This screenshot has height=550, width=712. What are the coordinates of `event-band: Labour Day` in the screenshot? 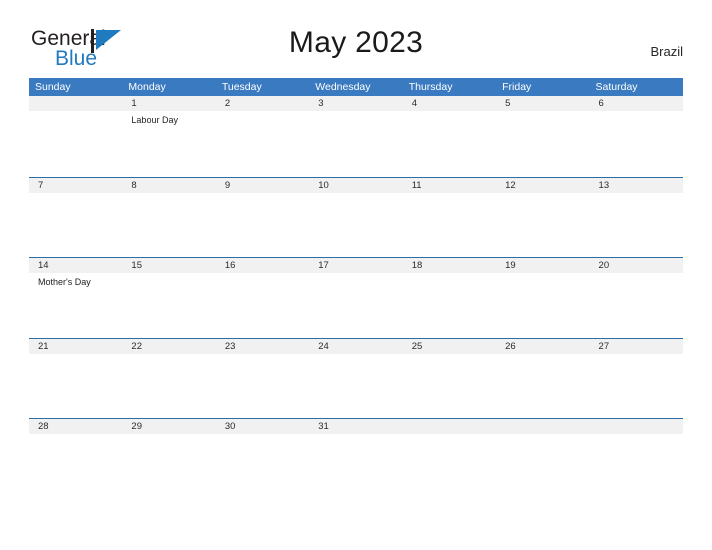 It's located at (356, 118).